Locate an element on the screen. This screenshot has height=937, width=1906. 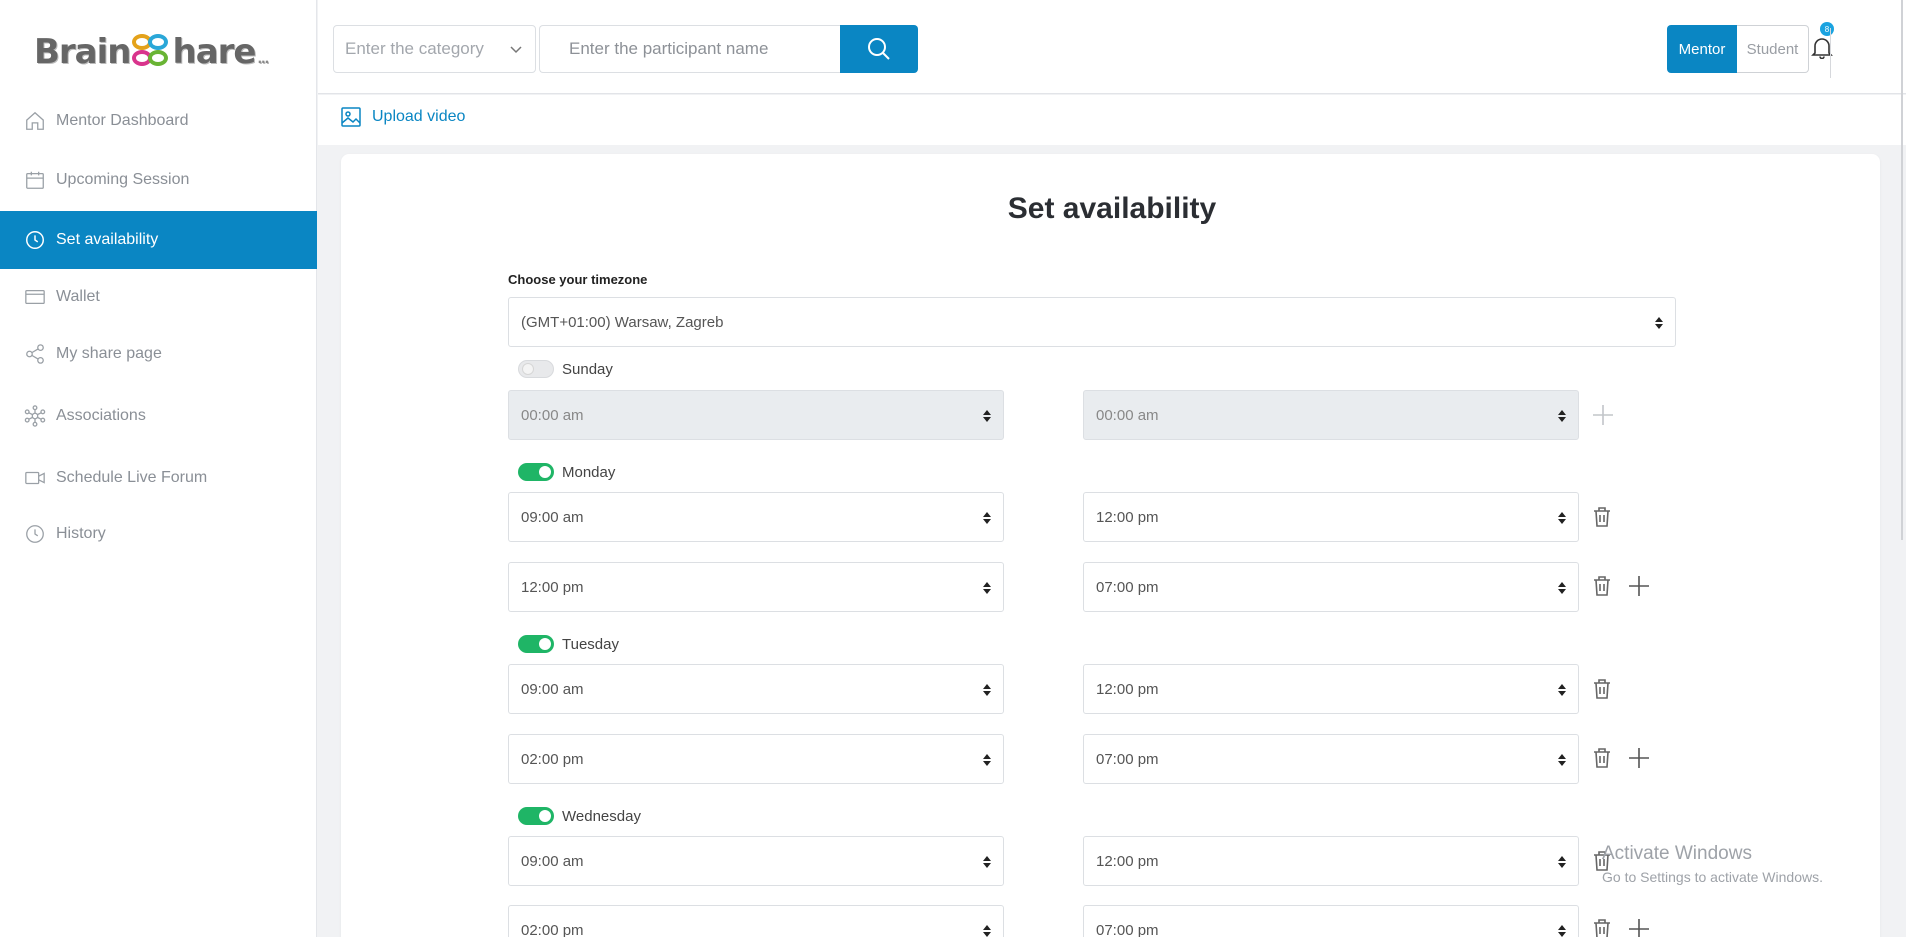
page-title: Set availability is located at coordinates (1112, 208).